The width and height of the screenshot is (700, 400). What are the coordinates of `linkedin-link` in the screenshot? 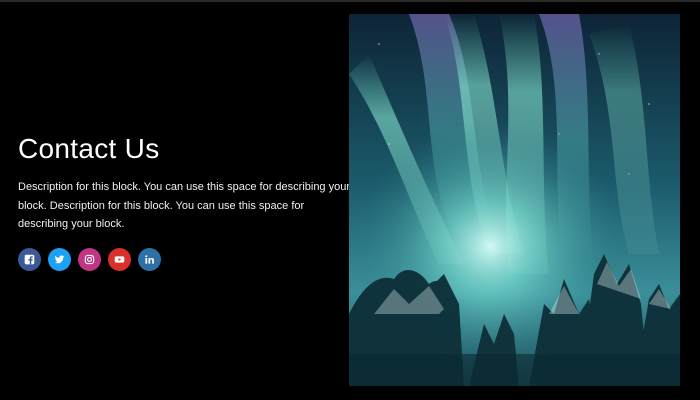 It's located at (149, 259).